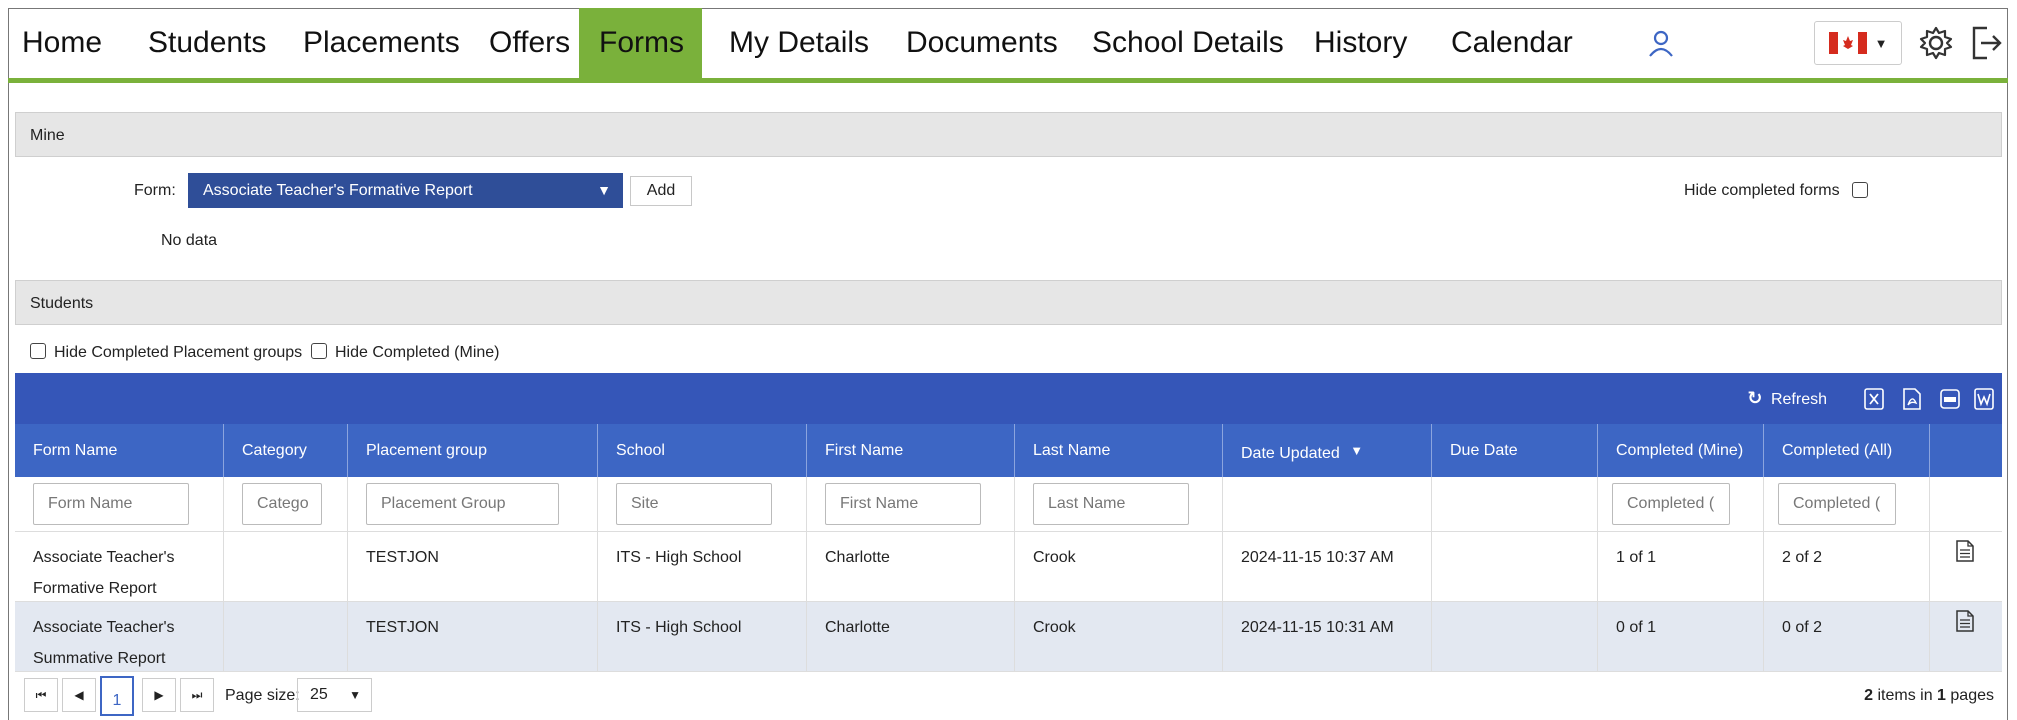  Describe the element at coordinates (282, 504) in the screenshot. I see `filter-category-input: Catego` at that location.